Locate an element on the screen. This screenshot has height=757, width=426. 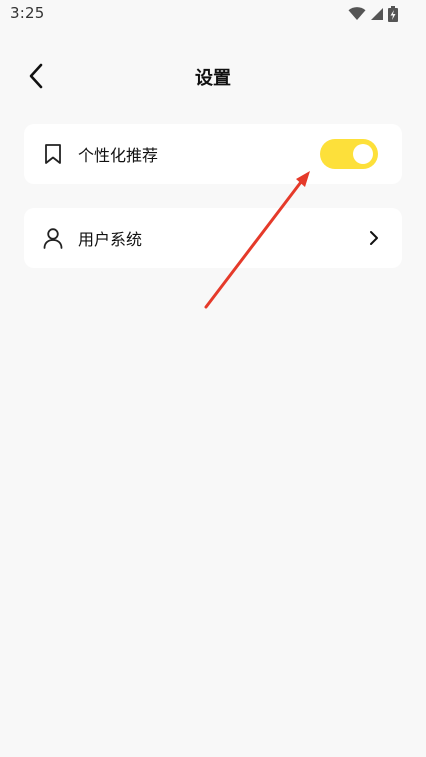
user-system-label: 用户系统 is located at coordinates (110, 239).